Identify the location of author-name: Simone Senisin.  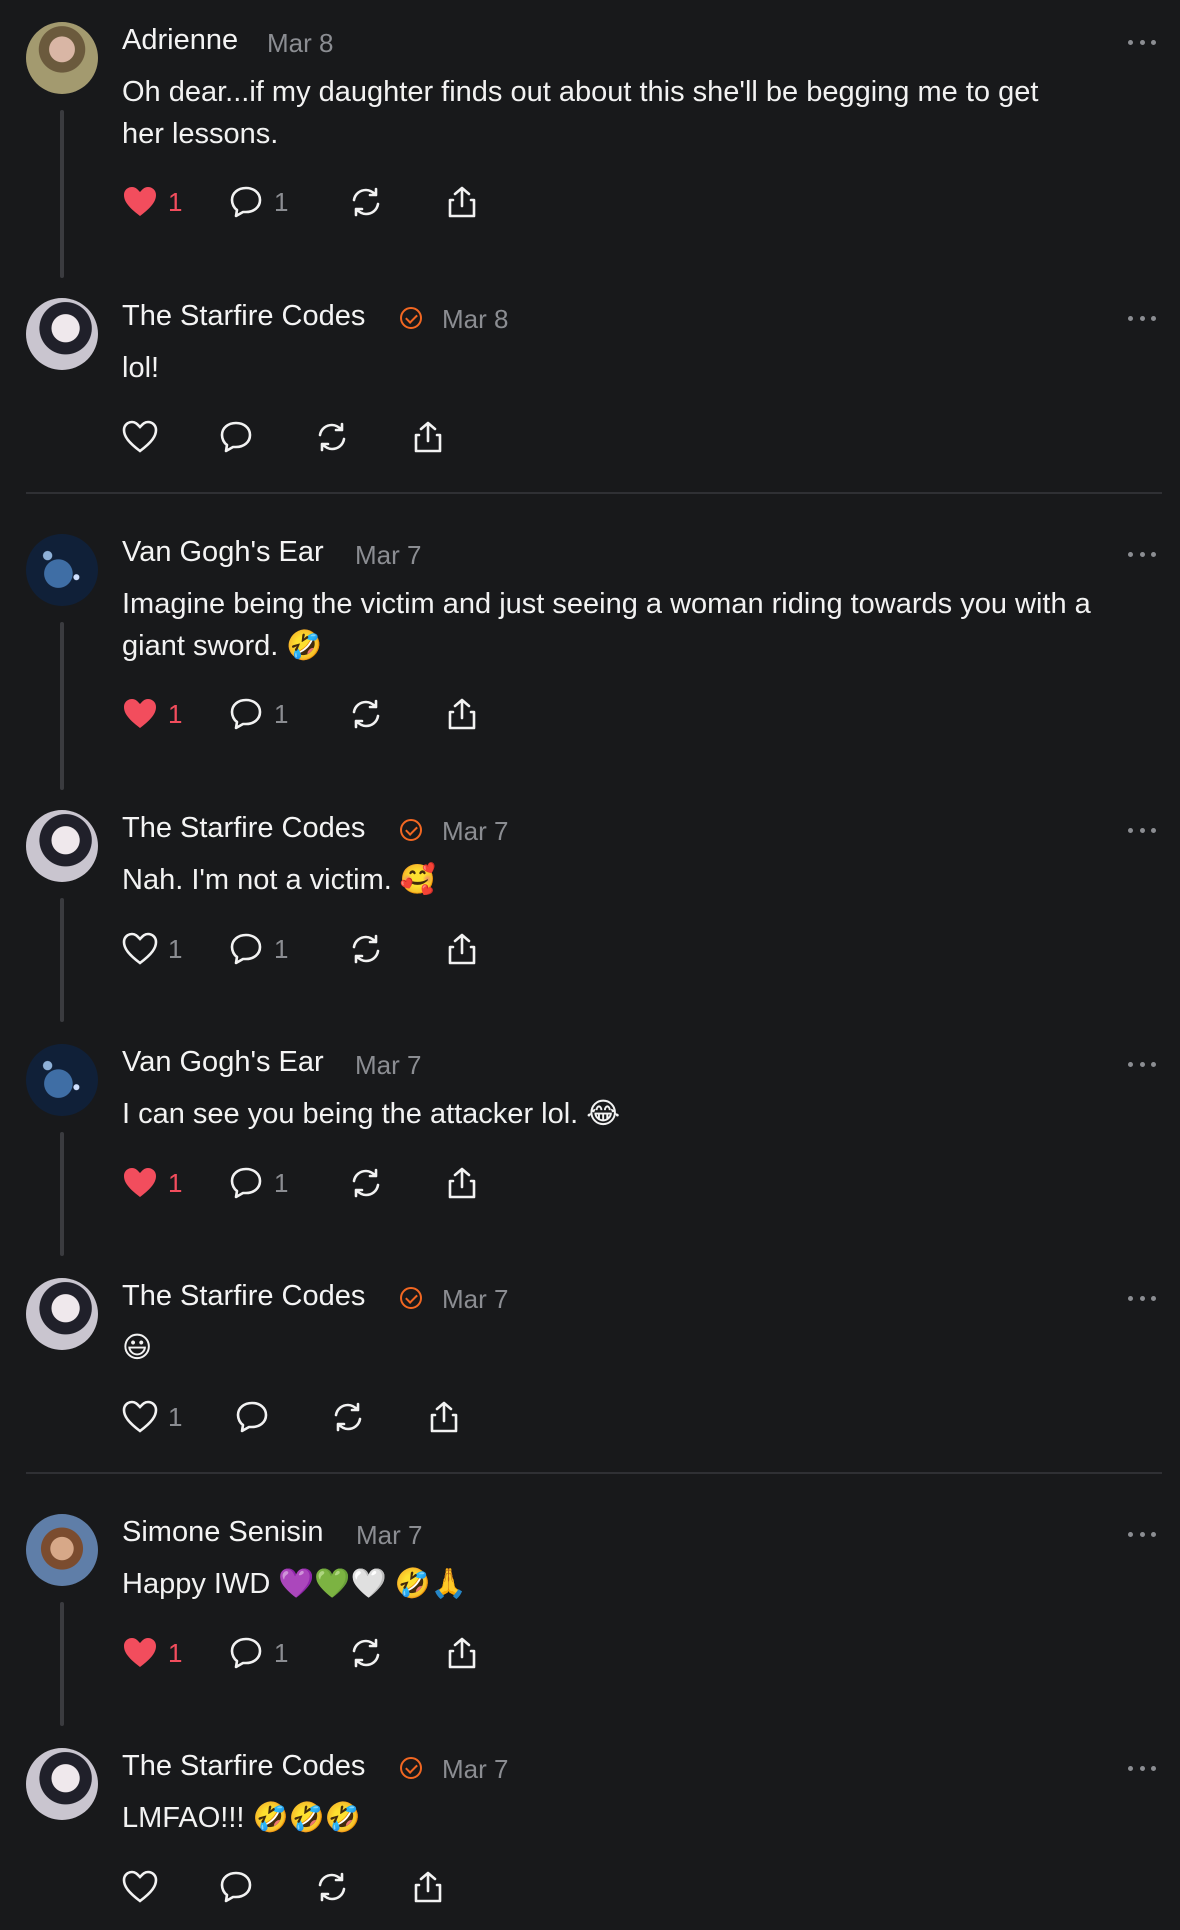
(223, 1532).